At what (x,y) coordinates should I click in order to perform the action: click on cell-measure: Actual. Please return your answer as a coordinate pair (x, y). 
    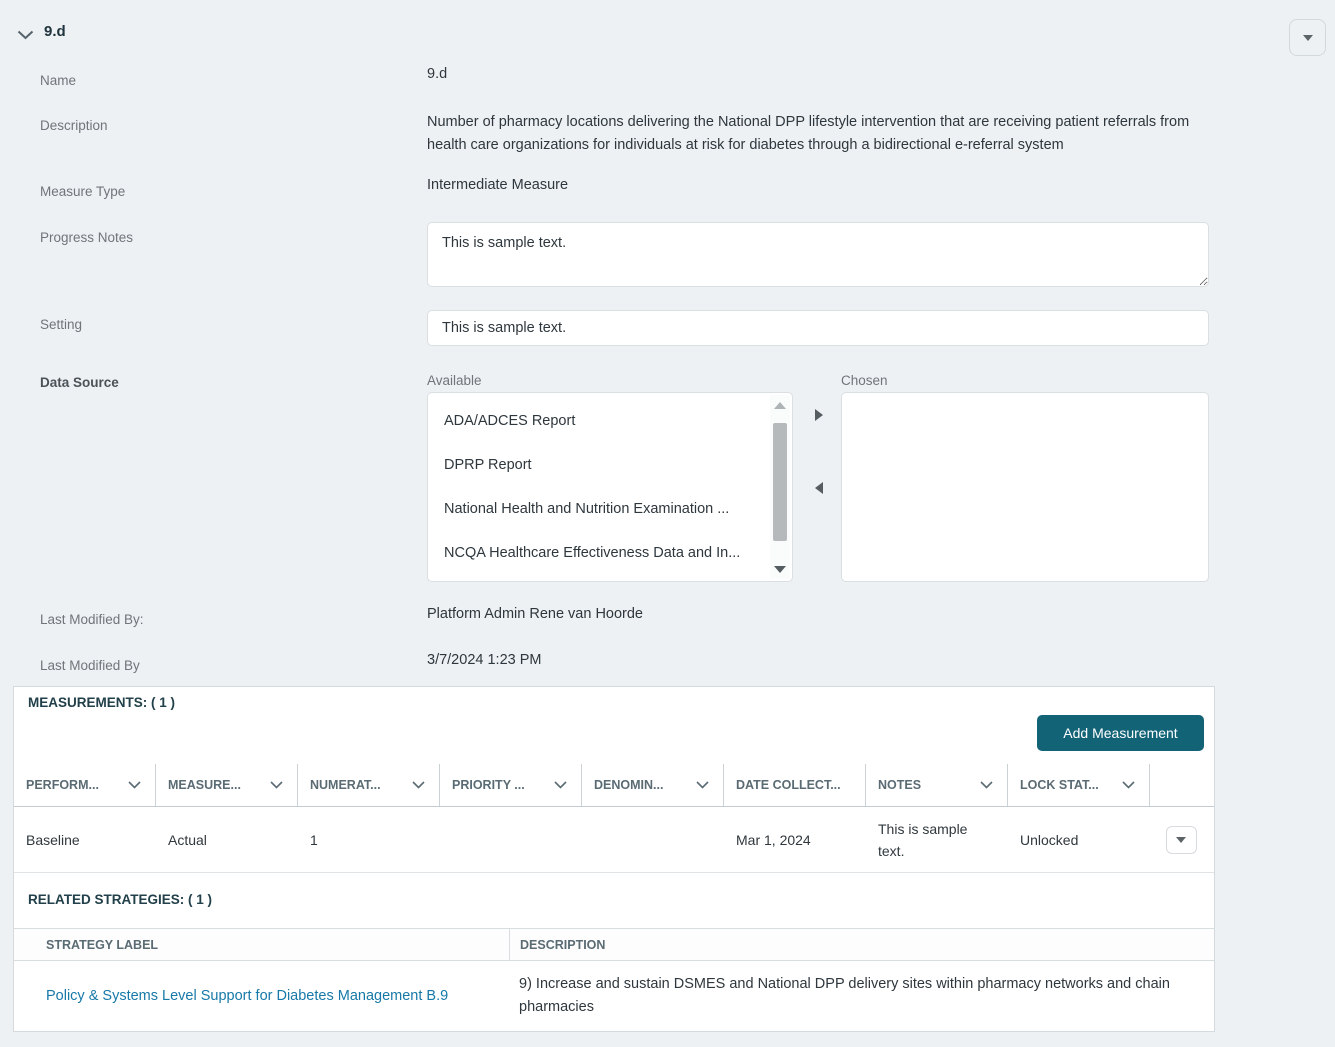
    Looking at the image, I should click on (187, 839).